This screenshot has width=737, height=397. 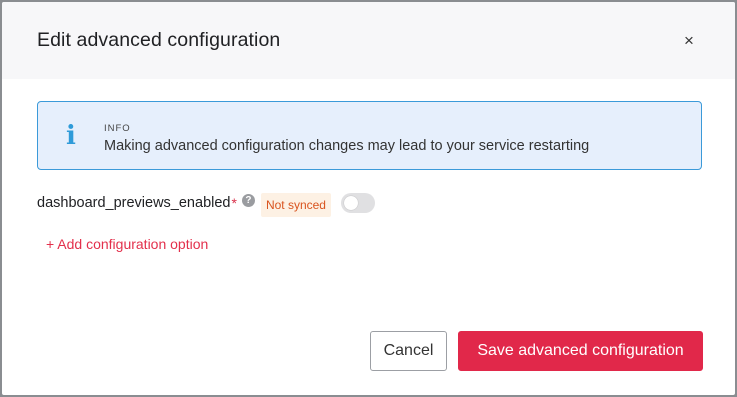 I want to click on status-badge: Not synced, so click(x=295, y=205).